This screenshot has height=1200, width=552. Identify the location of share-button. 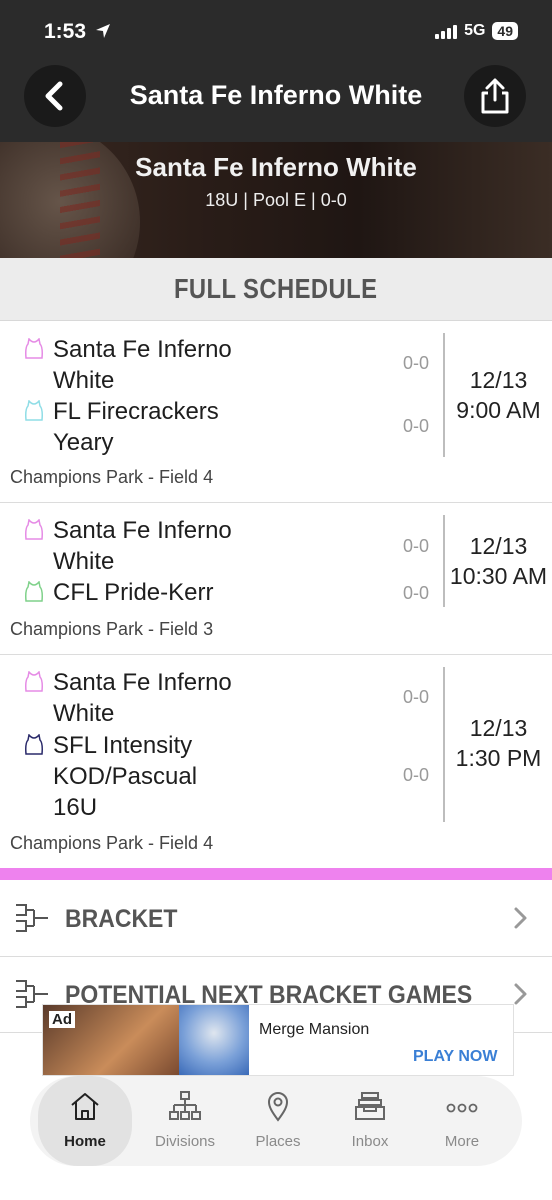
(495, 96).